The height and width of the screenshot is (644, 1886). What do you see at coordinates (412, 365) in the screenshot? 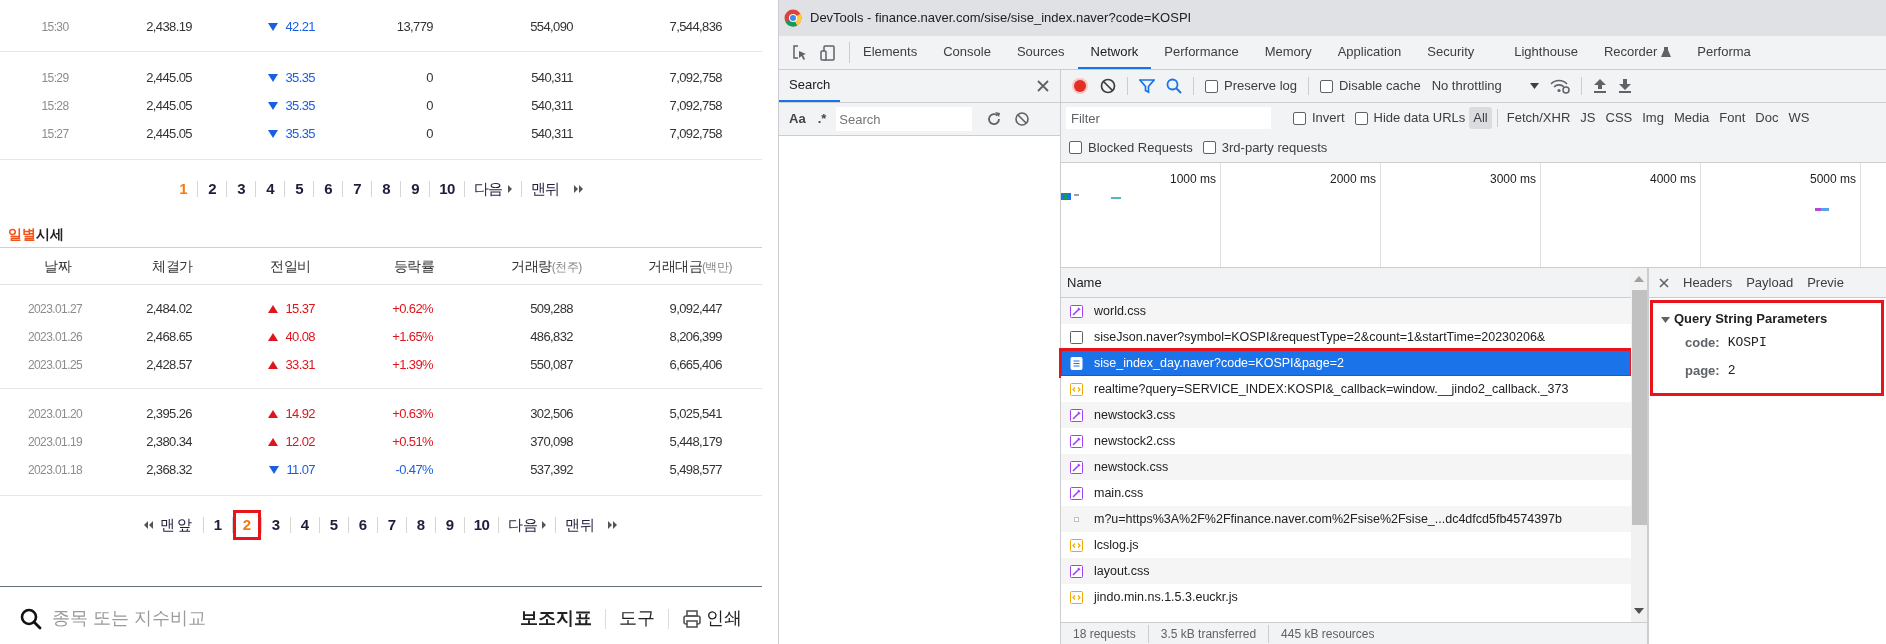
I see `table-cell-text: +1.39%` at bounding box center [412, 365].